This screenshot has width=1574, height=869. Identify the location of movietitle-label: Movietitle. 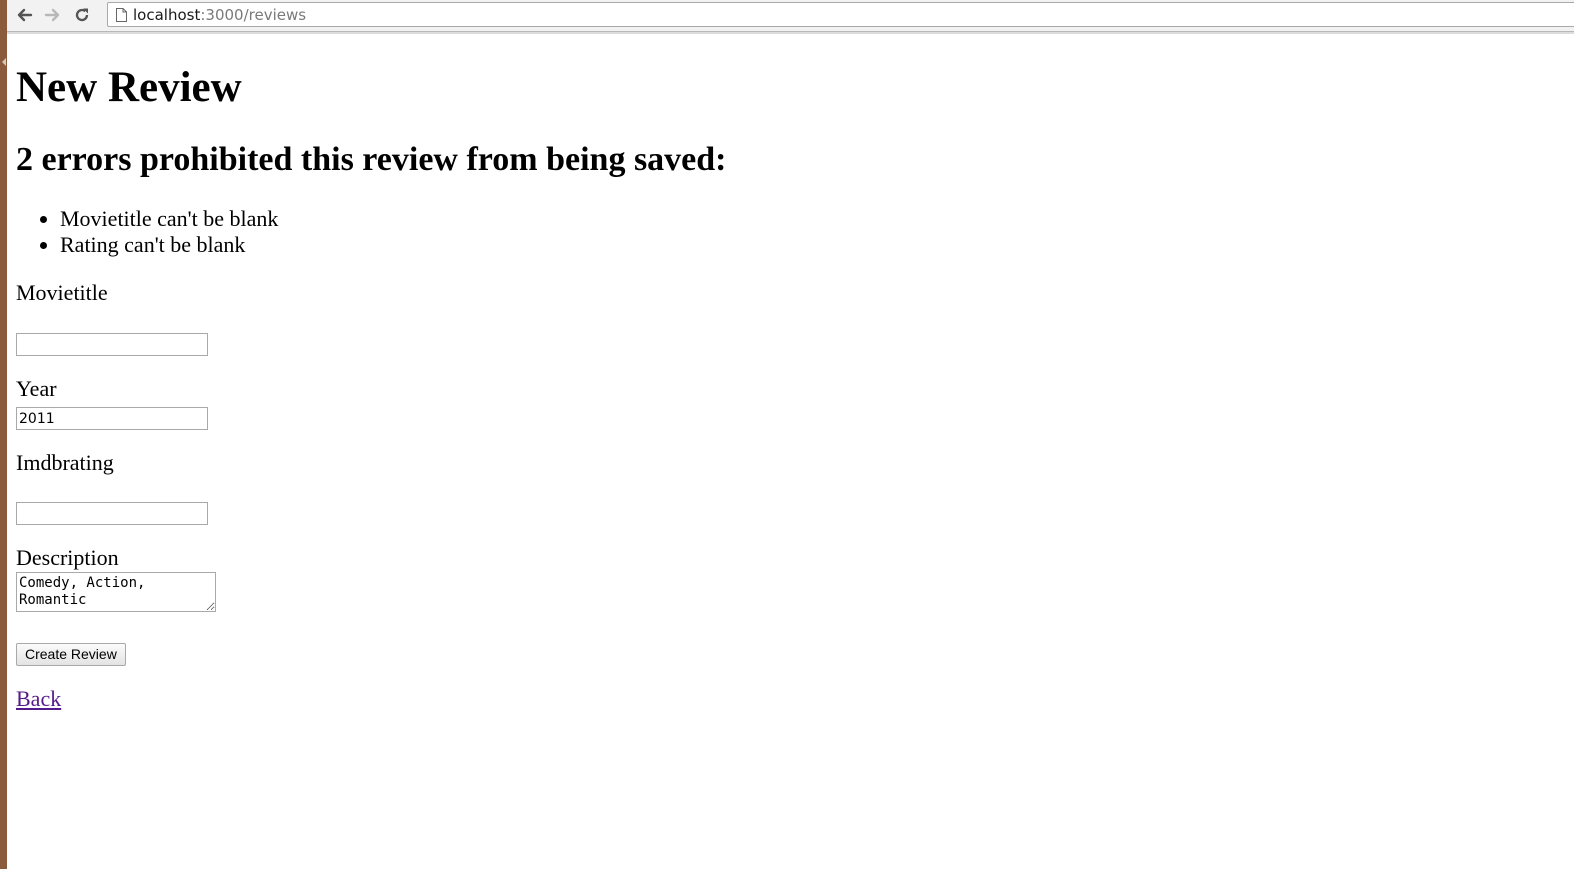
(62, 292).